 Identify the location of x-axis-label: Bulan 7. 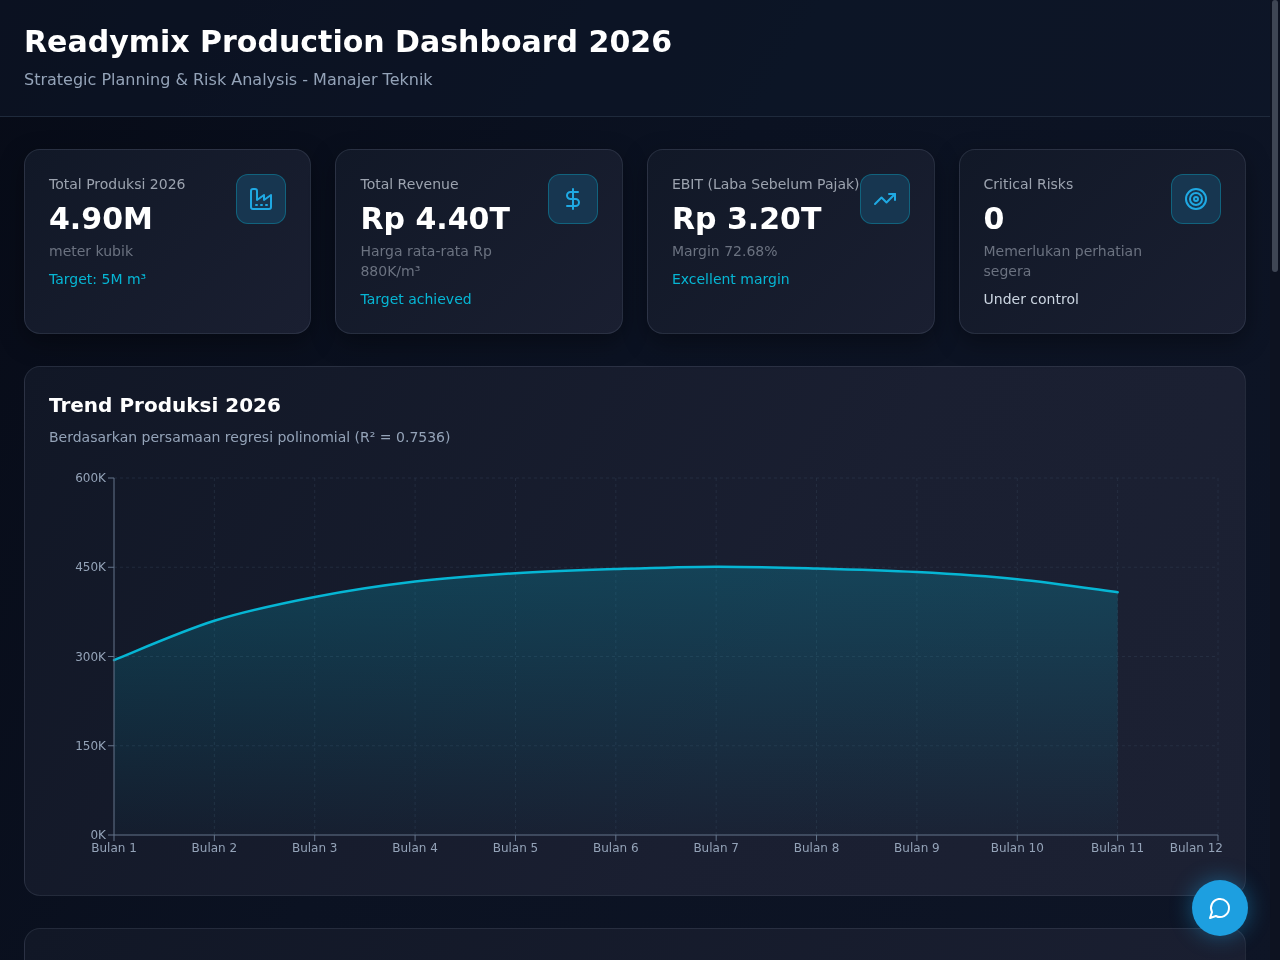
(716, 848).